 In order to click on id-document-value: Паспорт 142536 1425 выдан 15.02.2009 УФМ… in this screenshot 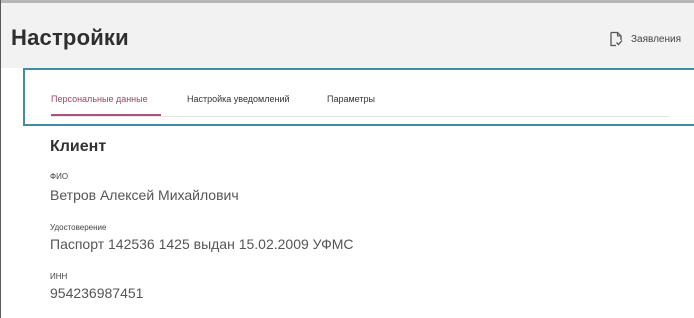, I will do `click(202, 244)`.